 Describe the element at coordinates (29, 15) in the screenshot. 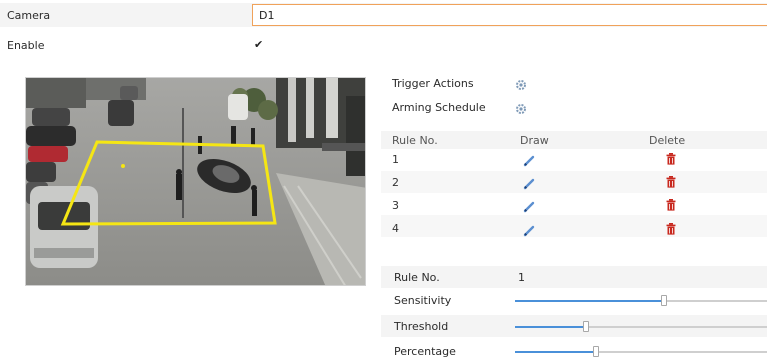

I see `camera-label: Camera` at that location.